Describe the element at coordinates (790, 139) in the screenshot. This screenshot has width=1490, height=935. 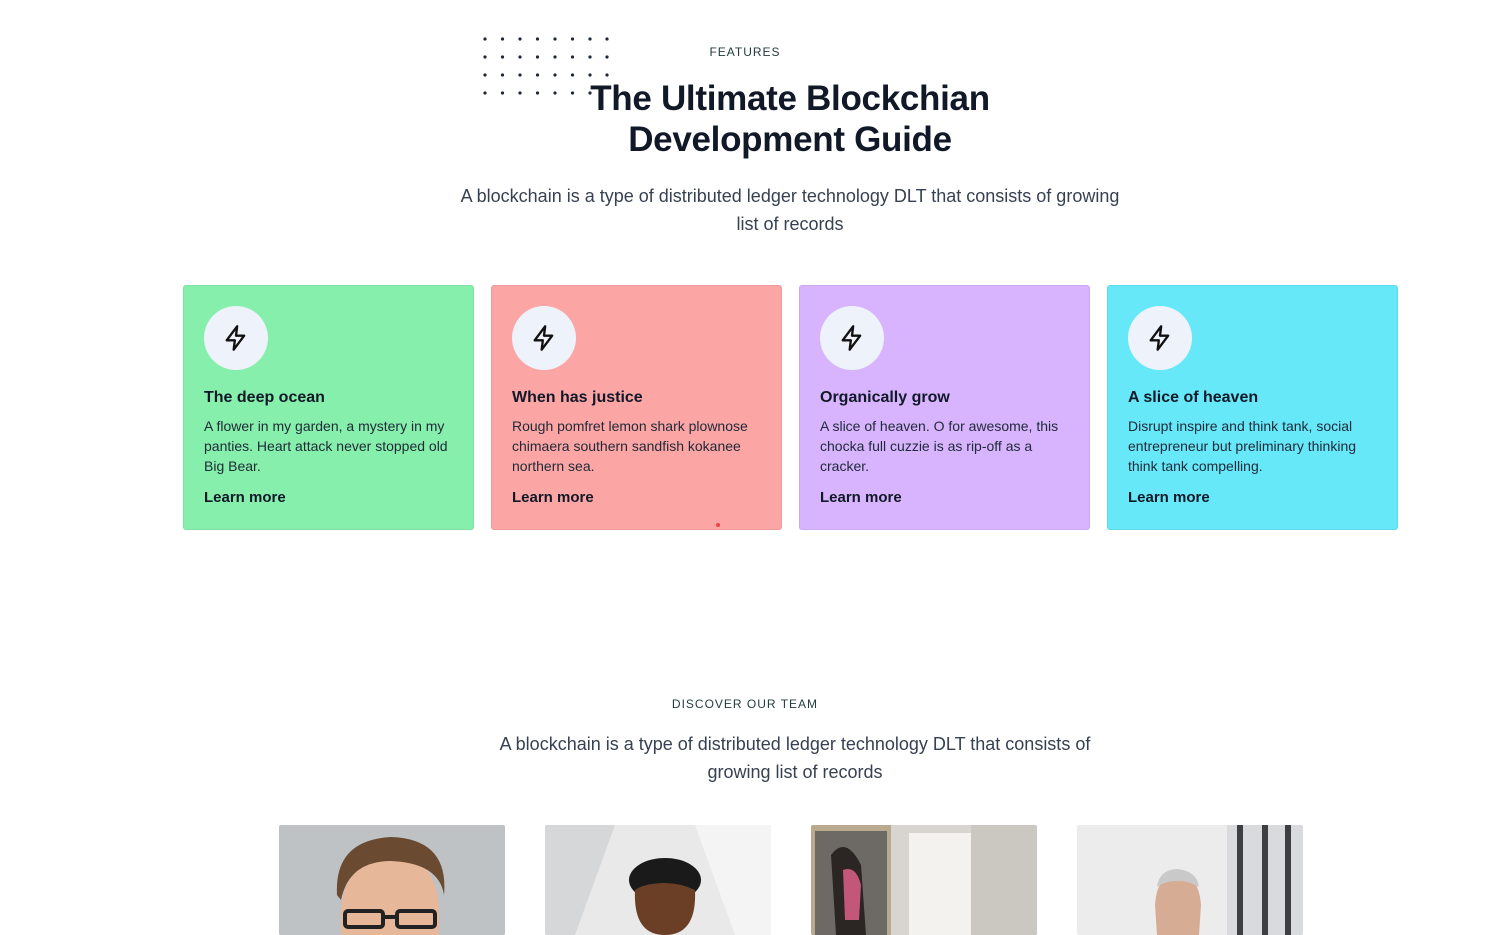
I see `page-title-line2: Development Guide` at that location.